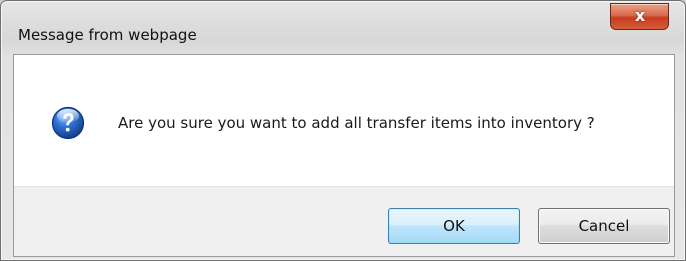 The height and width of the screenshot is (261, 686). Describe the element at coordinates (604, 226) in the screenshot. I see `cancel-button: Cancel` at that location.